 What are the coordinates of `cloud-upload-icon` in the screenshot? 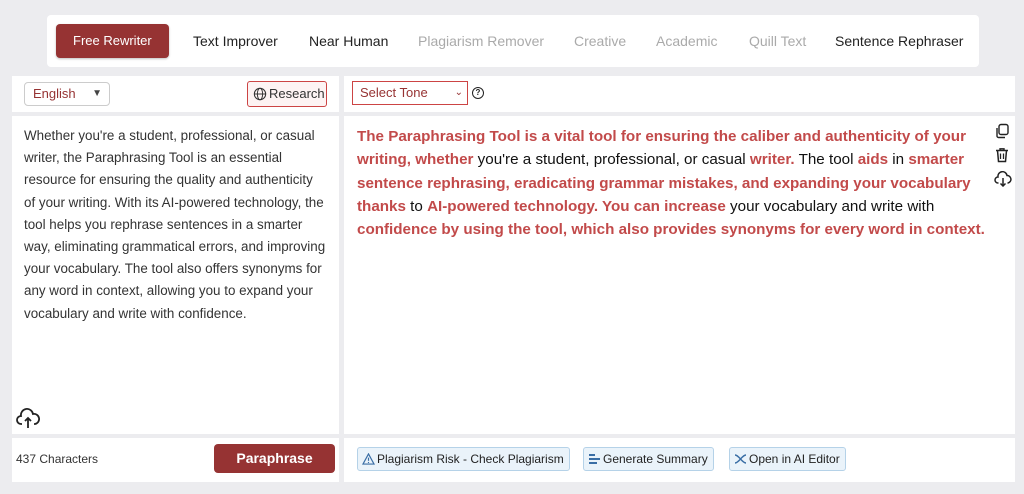 It's located at (28, 419).